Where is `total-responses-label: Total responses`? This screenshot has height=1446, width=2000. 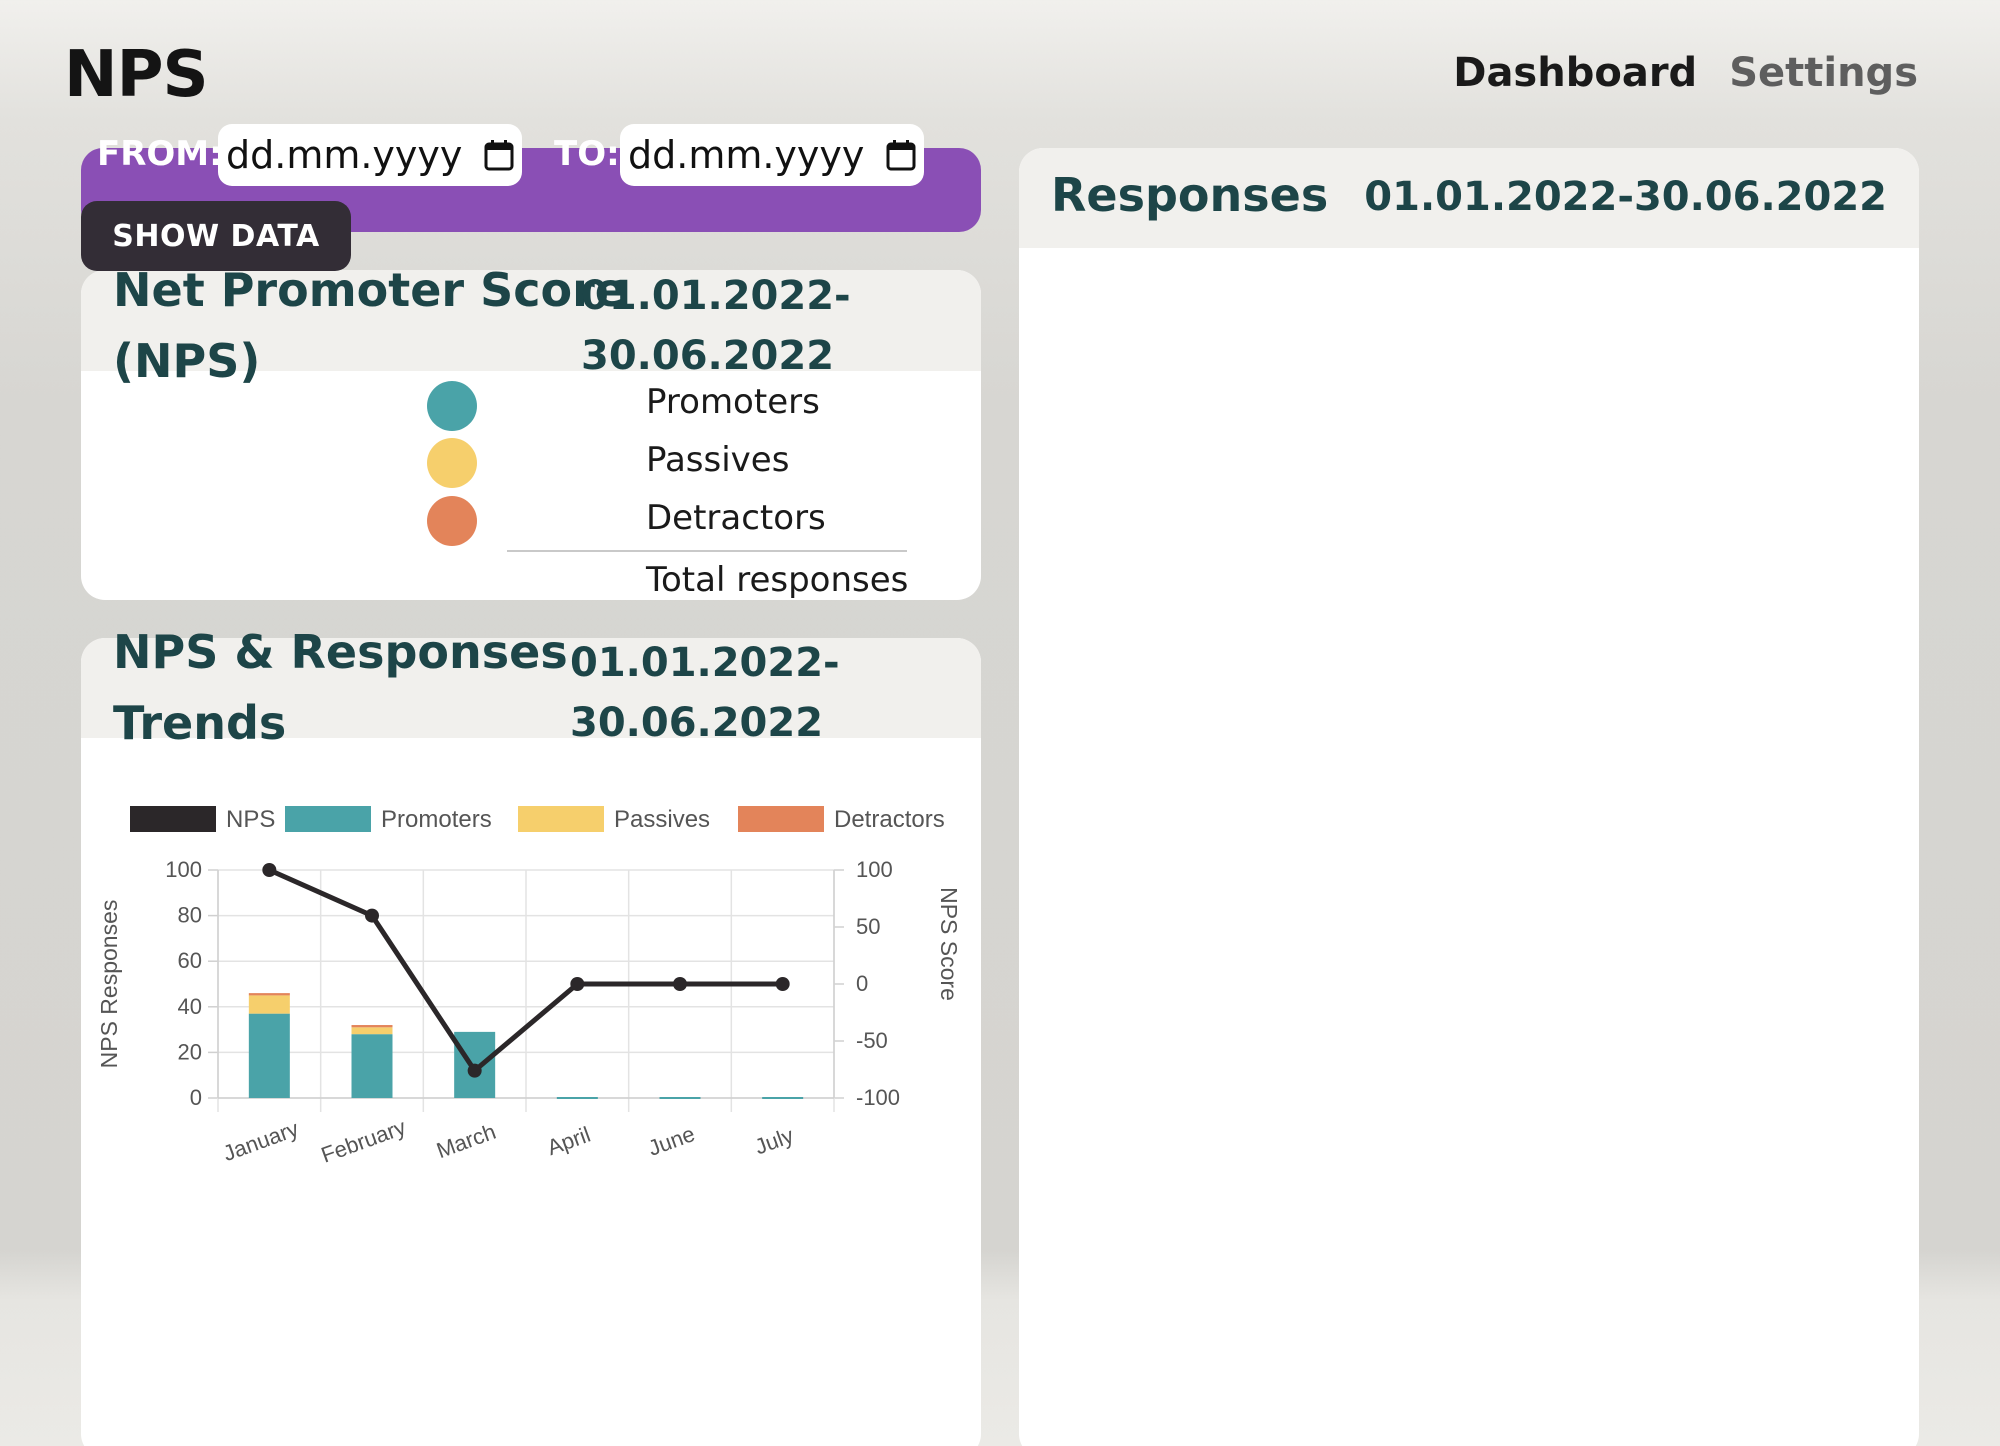 total-responses-label: Total responses is located at coordinates (777, 580).